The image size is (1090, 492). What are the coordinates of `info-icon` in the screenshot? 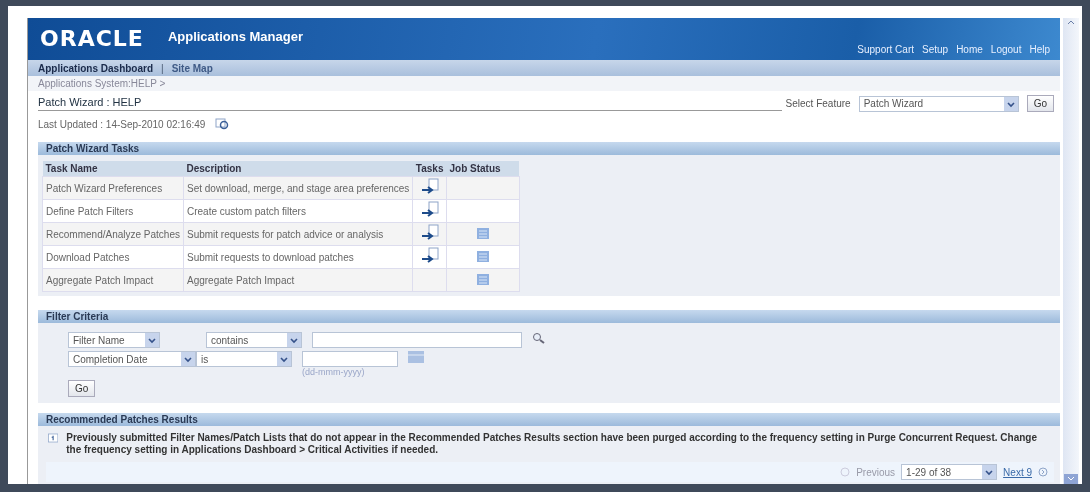 It's located at (53, 438).